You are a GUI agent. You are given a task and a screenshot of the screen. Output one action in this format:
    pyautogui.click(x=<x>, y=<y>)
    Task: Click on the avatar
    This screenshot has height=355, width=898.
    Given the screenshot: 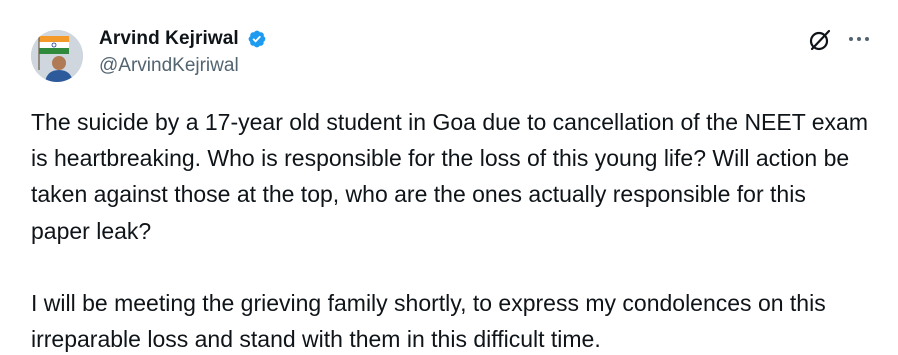 What is the action you would take?
    pyautogui.click(x=57, y=56)
    